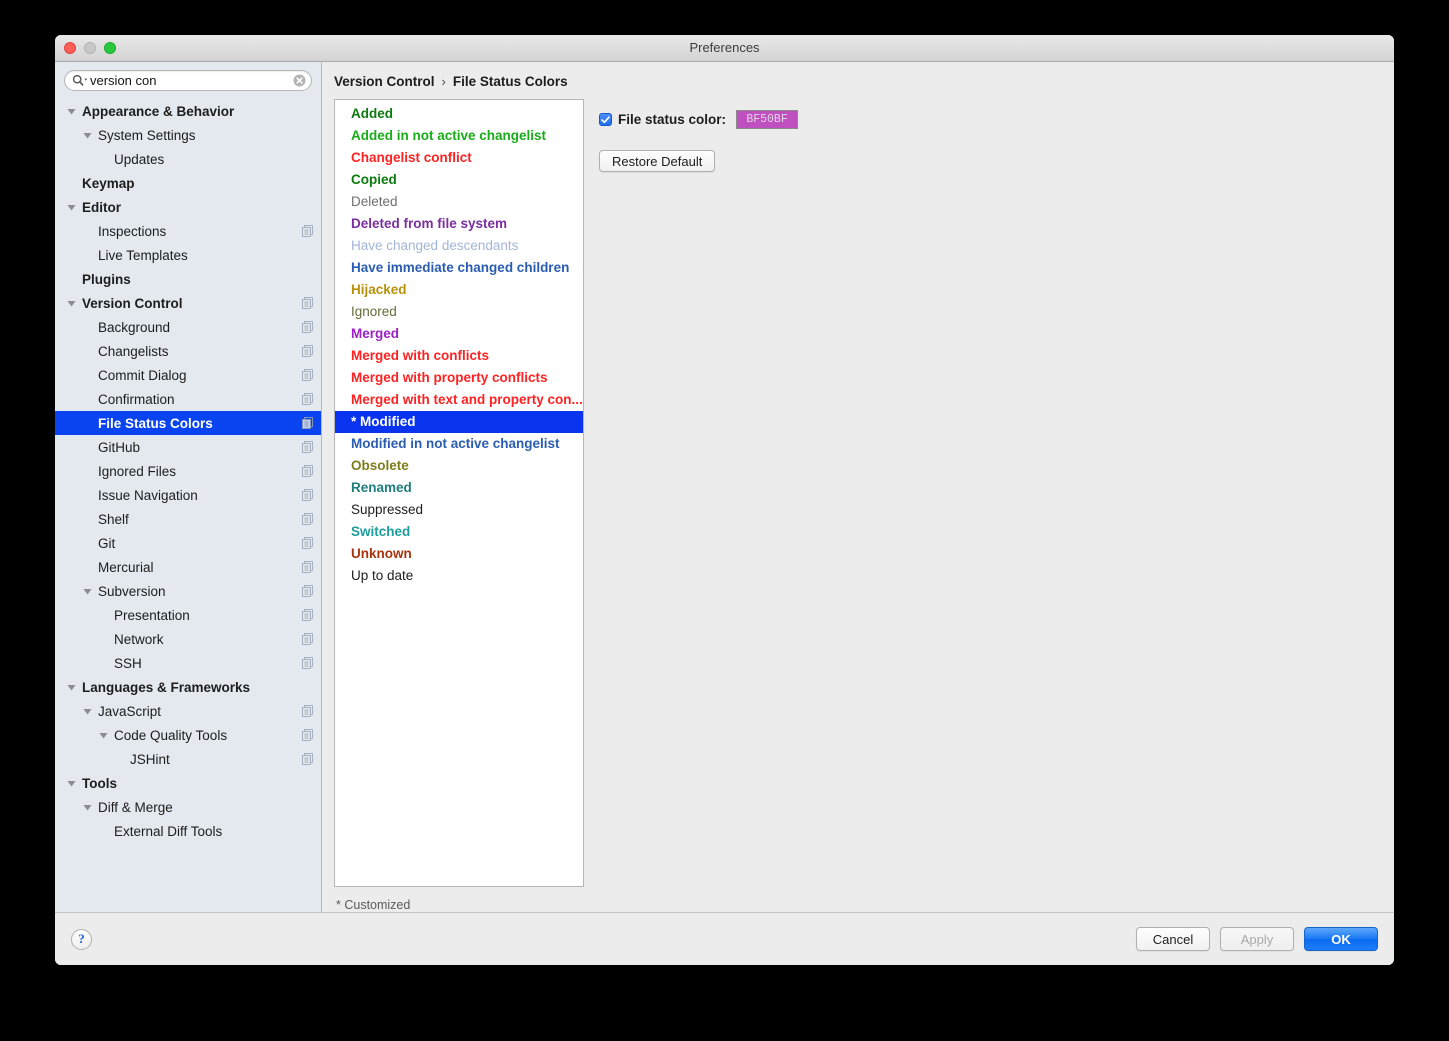 This screenshot has height=1041, width=1449. What do you see at coordinates (1257, 939) in the screenshot?
I see `apply-button: Apply` at bounding box center [1257, 939].